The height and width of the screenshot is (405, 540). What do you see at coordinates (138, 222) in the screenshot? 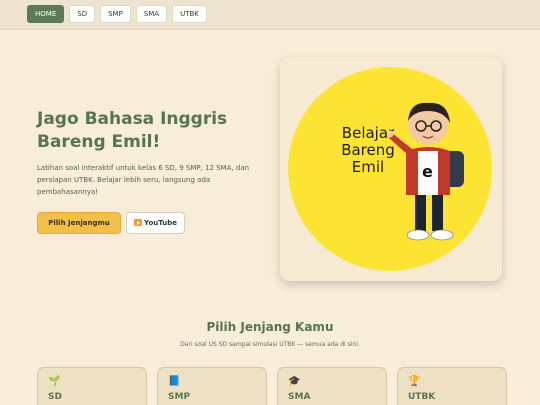
I see `youtube-play-icon` at bounding box center [138, 222].